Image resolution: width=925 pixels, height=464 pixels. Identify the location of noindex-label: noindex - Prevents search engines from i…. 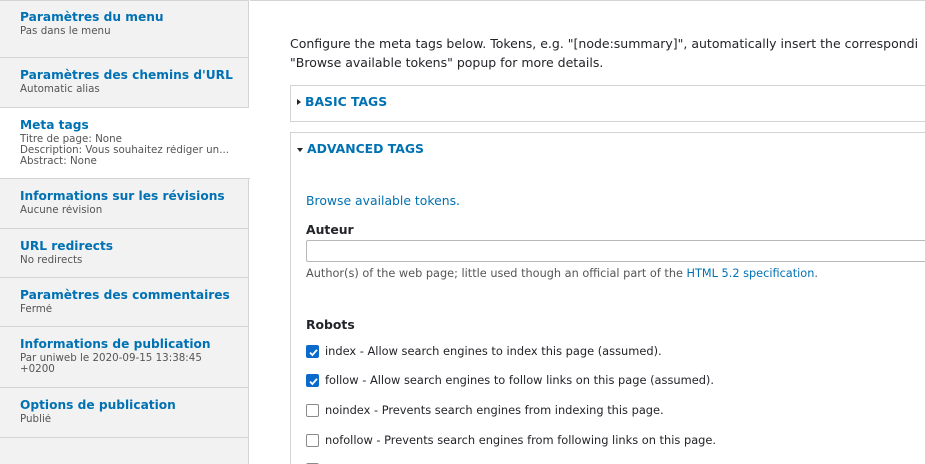
(494, 410).